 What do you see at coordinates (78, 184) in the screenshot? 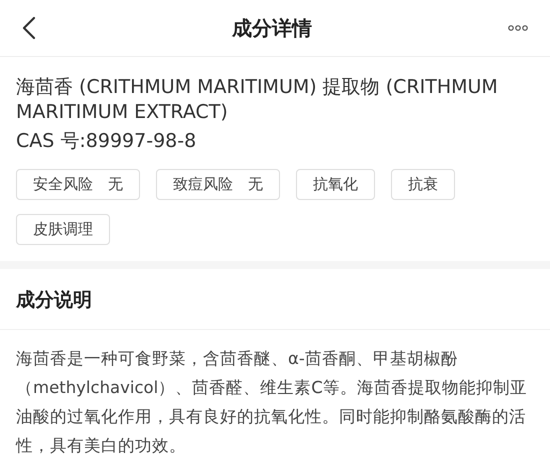
I see `tag: 安全风险 无` at bounding box center [78, 184].